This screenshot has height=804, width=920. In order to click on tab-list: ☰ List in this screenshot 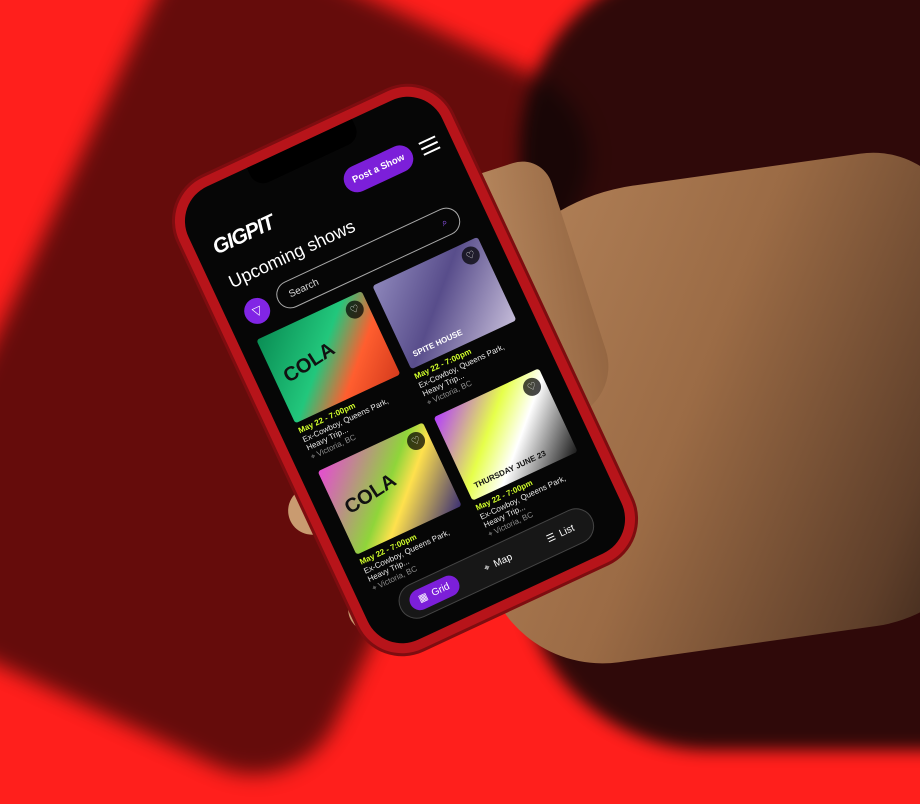, I will do `click(561, 534)`.